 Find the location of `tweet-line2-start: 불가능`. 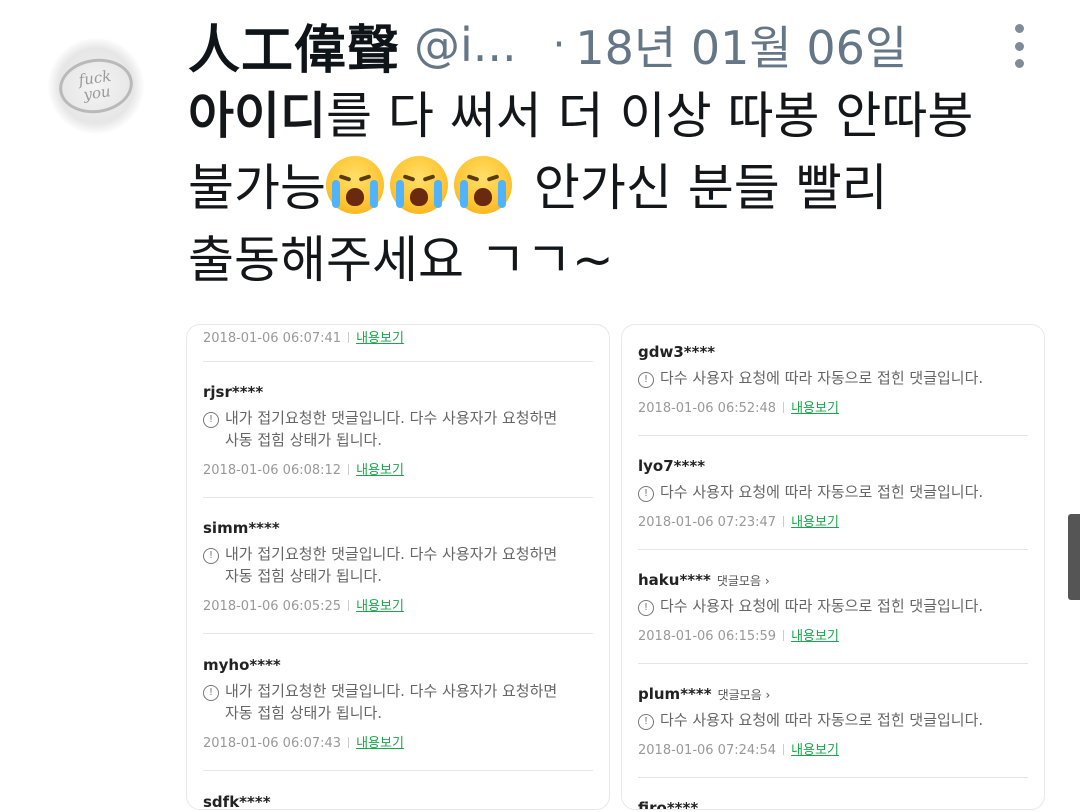

tweet-line2-start: 불가능 is located at coordinates (257, 188).